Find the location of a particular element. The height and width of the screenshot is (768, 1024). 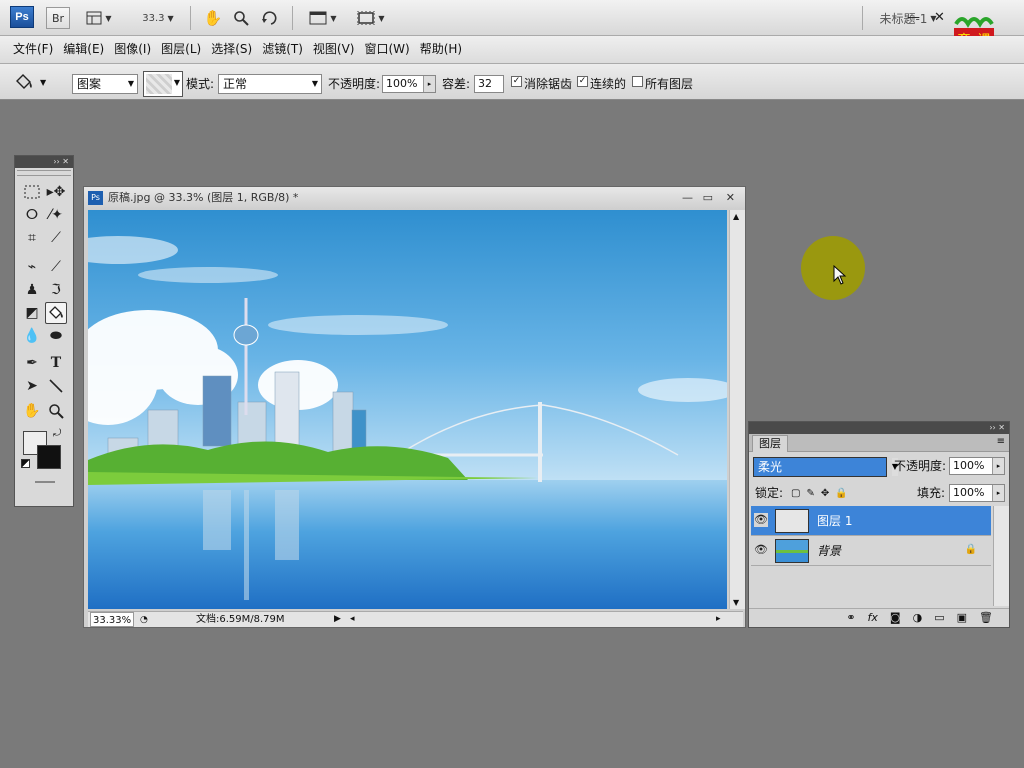

status-menu-arrow: ▶ is located at coordinates (337, 619).